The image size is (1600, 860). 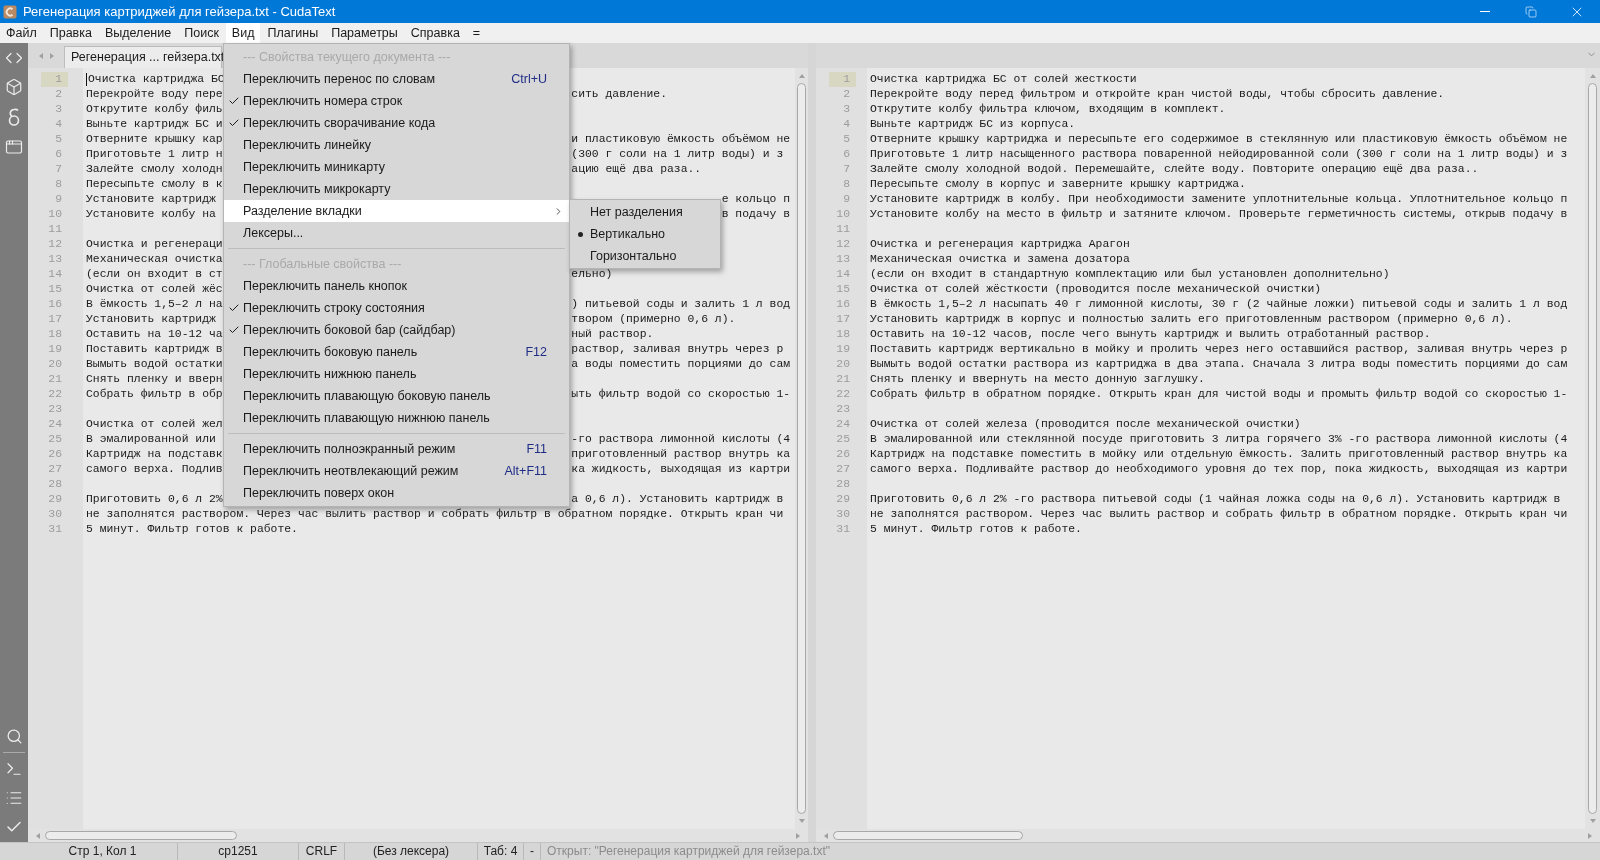 I want to click on status-message: Открыт: "Регенерация картриджей для гейзера.txt", so click(x=688, y=851).